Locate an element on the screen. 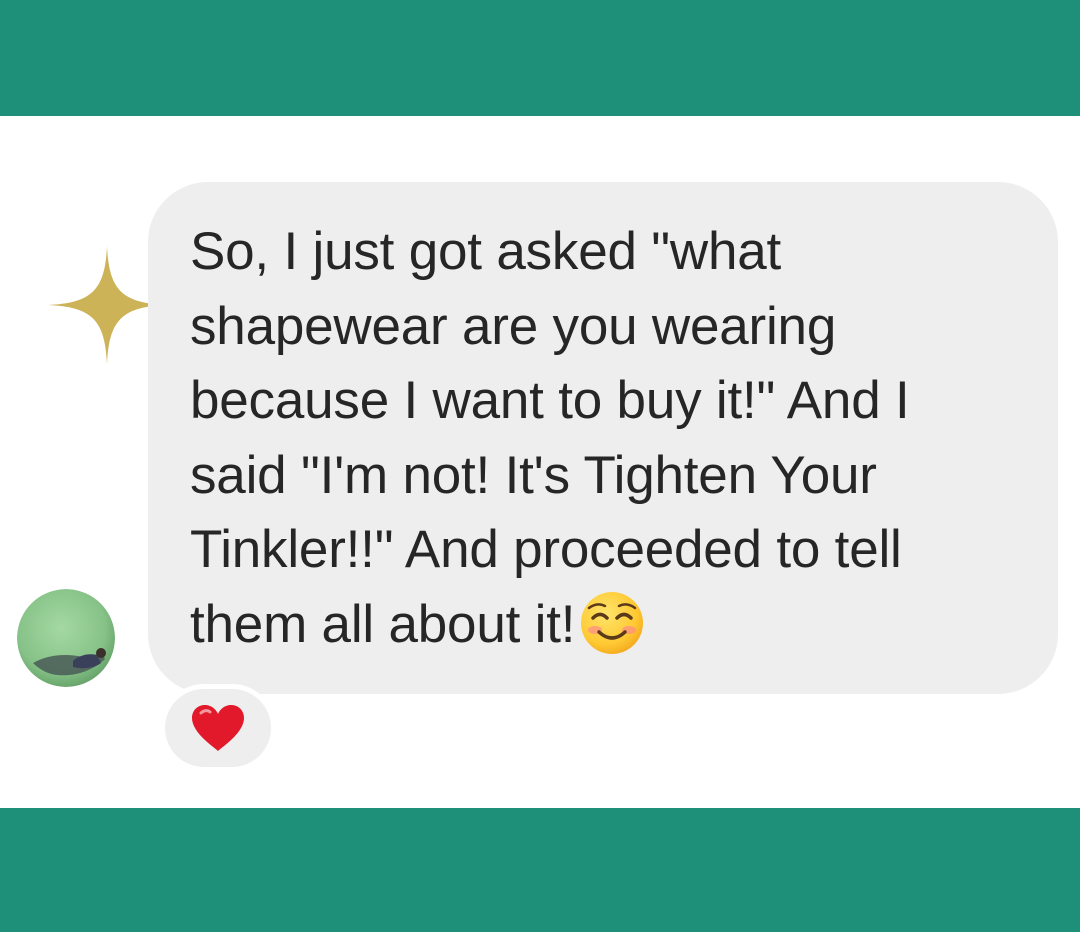 The width and height of the screenshot is (1080, 932). red-heart-icon is located at coordinates (218, 728).